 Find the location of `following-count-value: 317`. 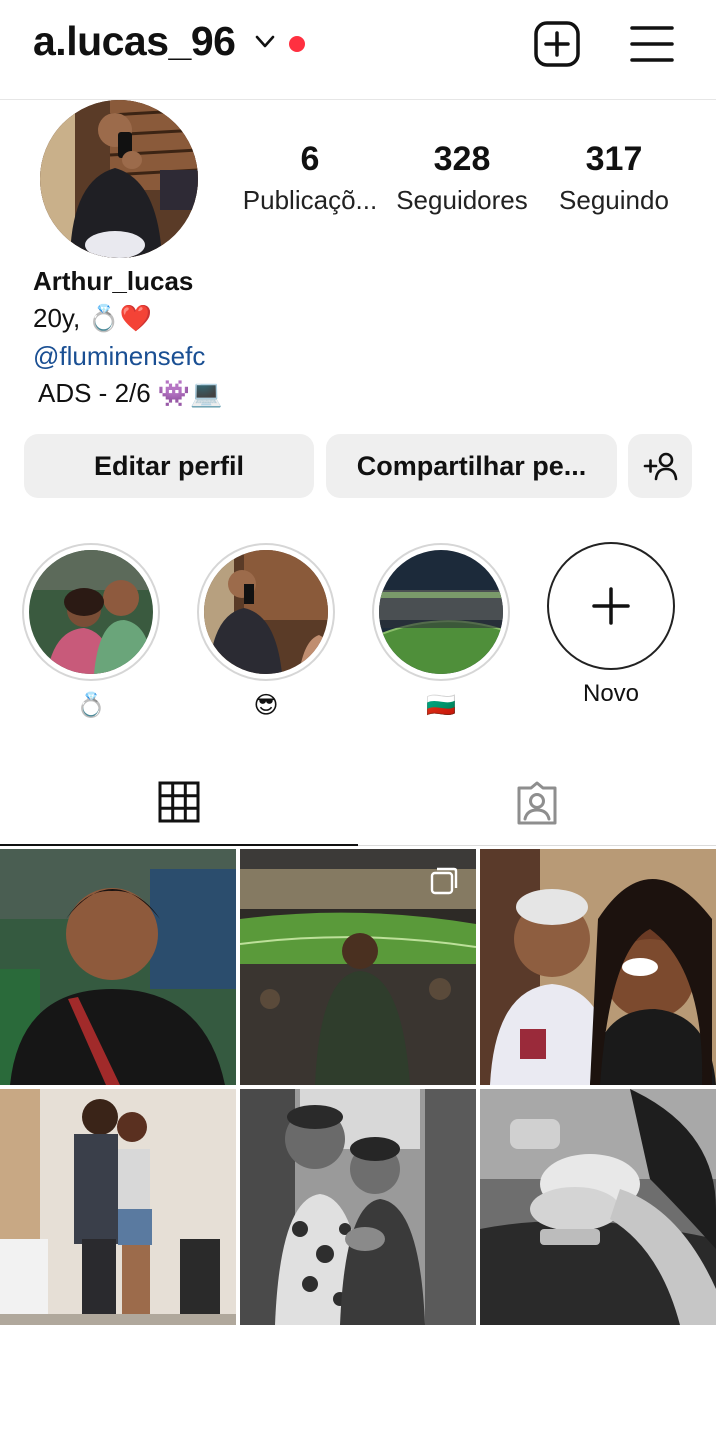

following-count-value: 317 is located at coordinates (614, 159).